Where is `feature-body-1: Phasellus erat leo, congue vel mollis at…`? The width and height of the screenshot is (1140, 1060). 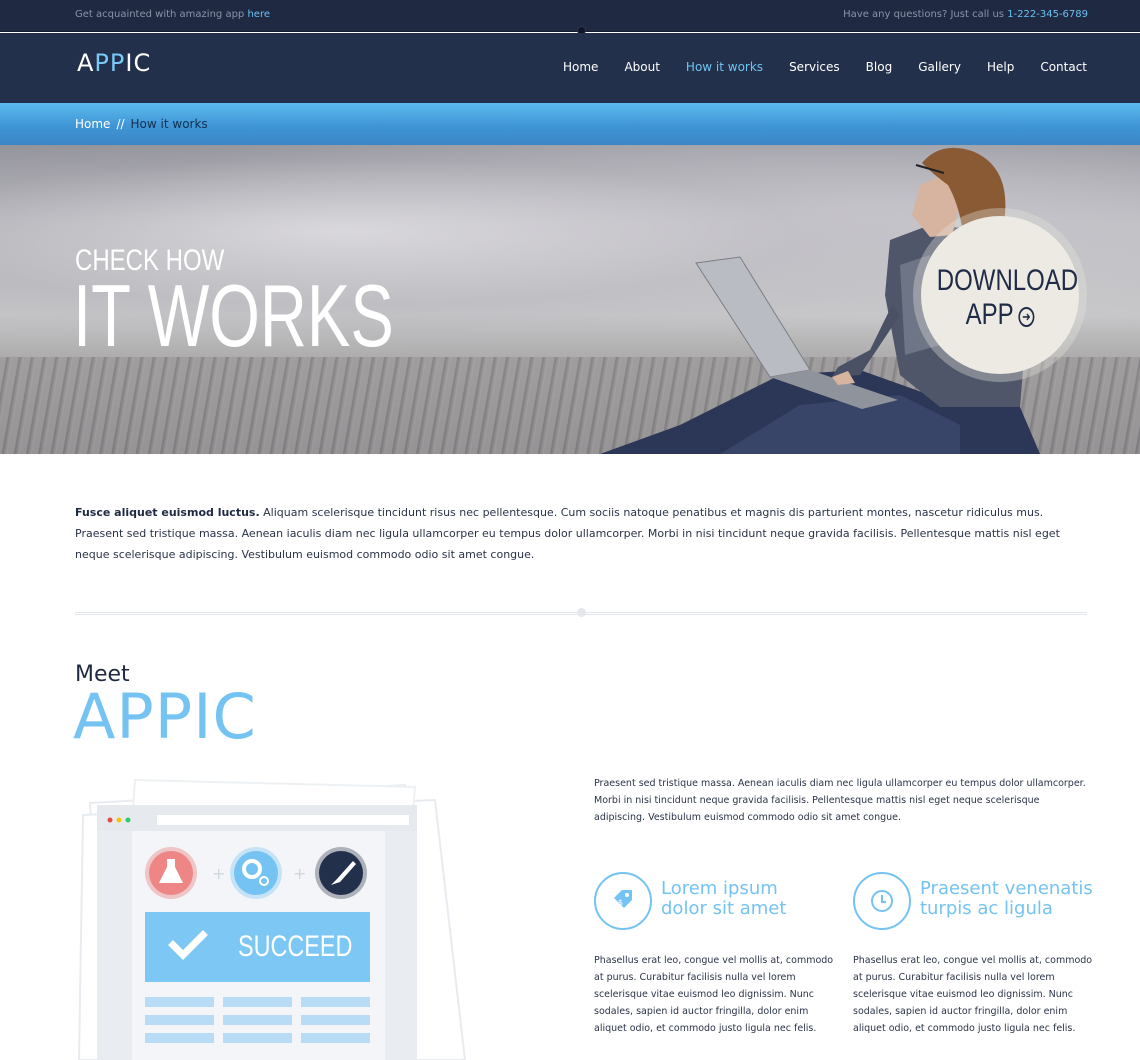 feature-body-1: Phasellus erat leo, congue vel mollis at… is located at coordinates (714, 994).